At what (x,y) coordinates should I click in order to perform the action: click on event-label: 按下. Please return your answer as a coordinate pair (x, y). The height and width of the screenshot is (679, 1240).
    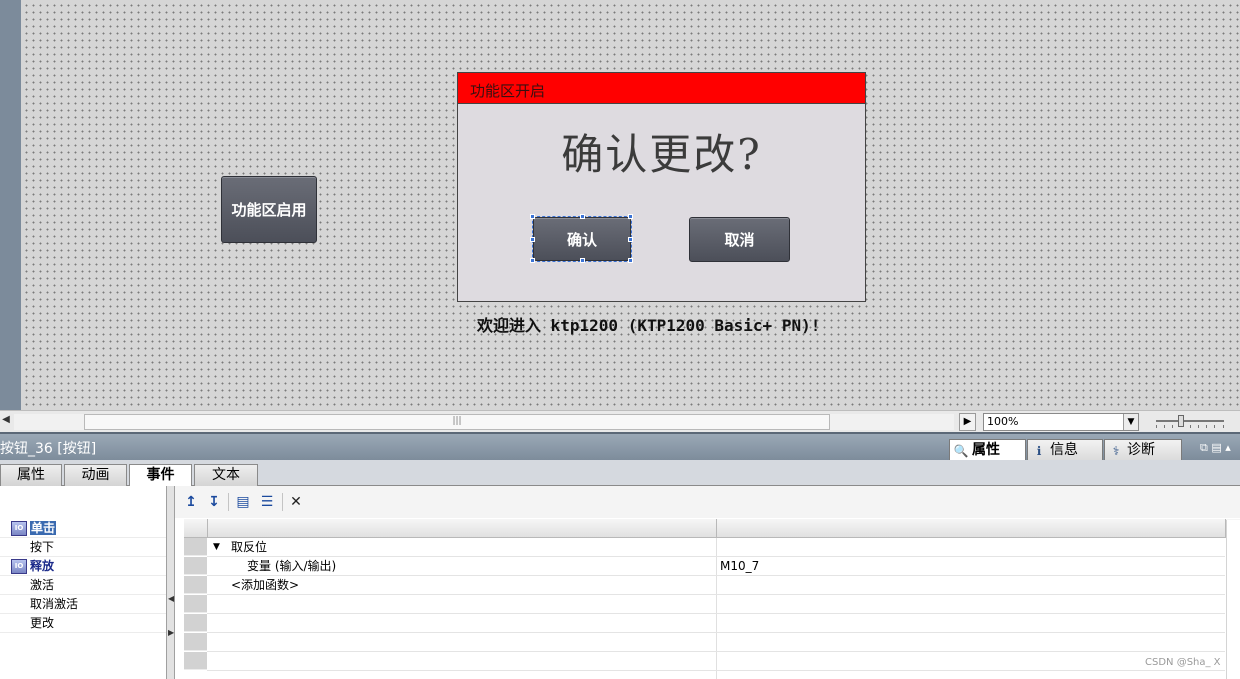
    Looking at the image, I should click on (42, 547).